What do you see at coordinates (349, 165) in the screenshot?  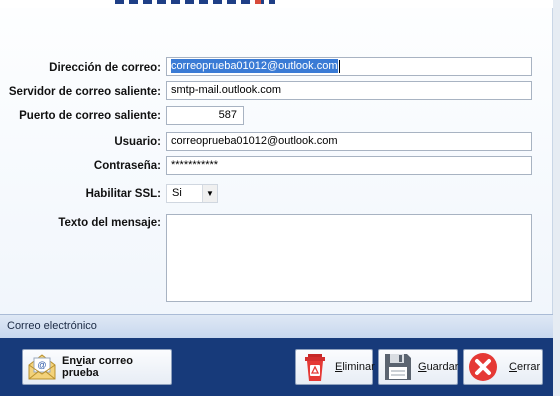 I see `password-field: ***********` at bounding box center [349, 165].